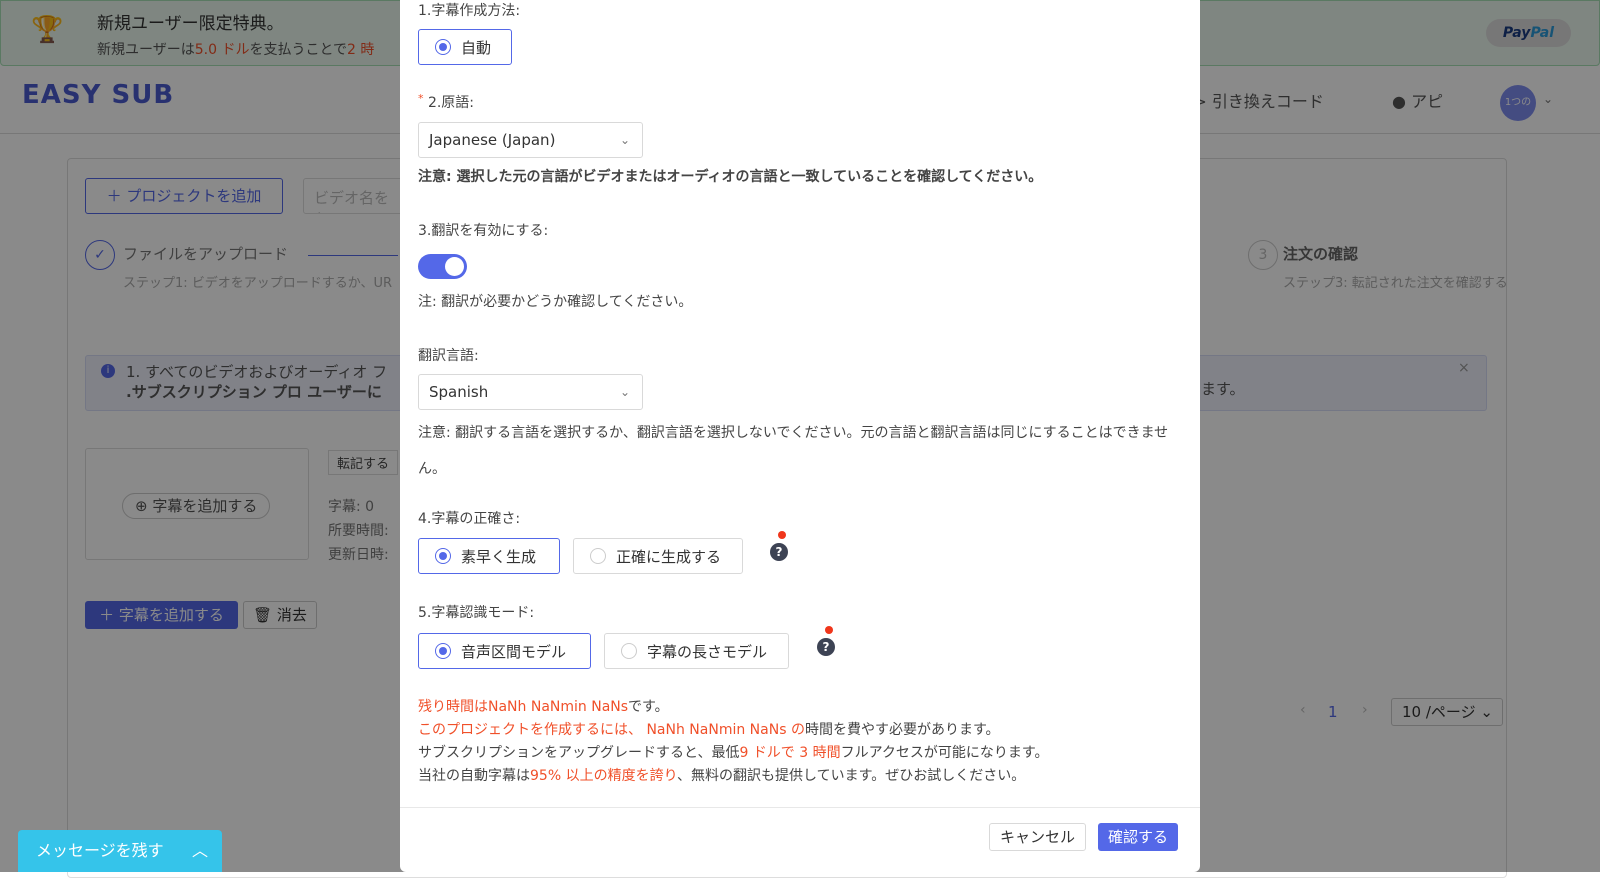  I want to click on source-language-select: Japanese (Japan) ⌄, so click(530, 140).